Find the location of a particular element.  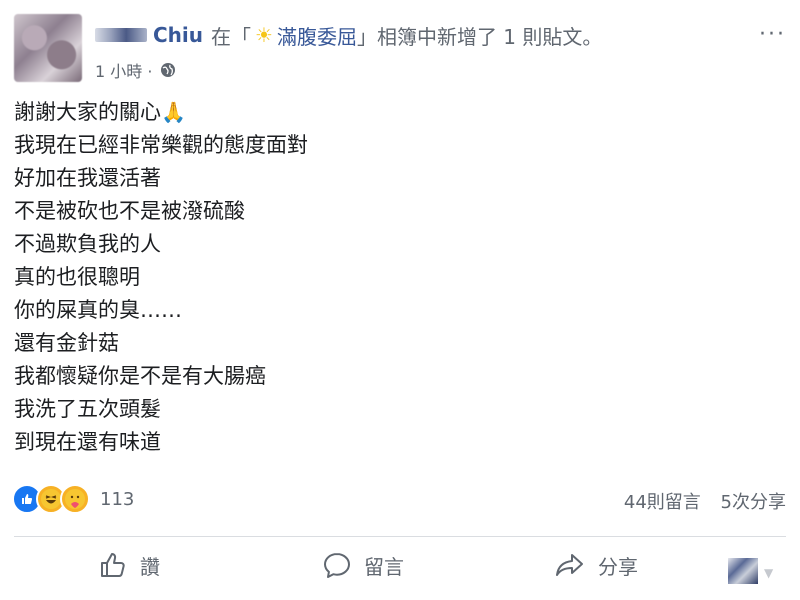

post-line: 好加在我還活著 is located at coordinates (87, 178).